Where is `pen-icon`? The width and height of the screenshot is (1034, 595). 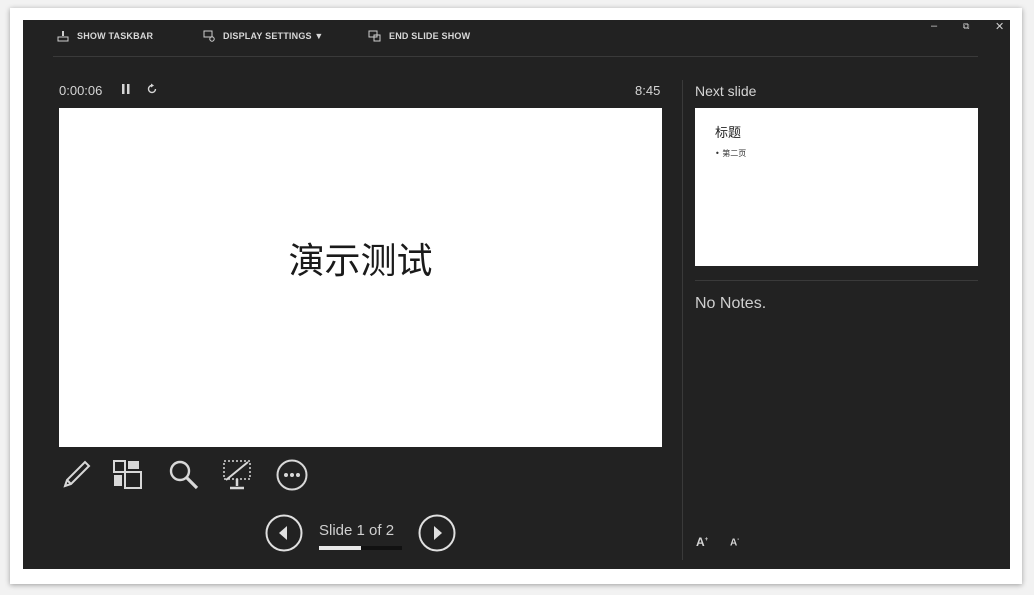 pen-icon is located at coordinates (76, 475).